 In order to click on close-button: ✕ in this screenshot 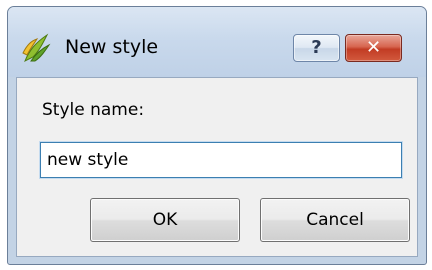, I will do `click(373, 48)`.